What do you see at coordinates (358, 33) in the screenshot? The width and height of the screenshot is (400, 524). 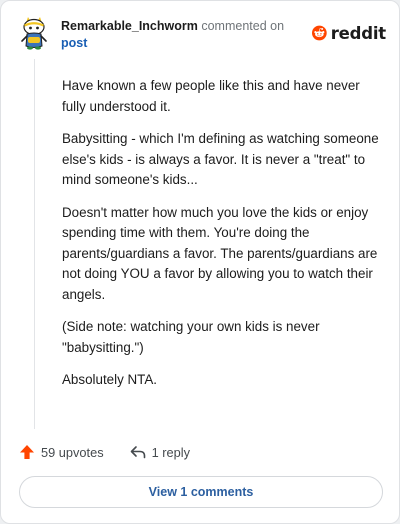 I see `reddit-wordmark: reddit` at bounding box center [358, 33].